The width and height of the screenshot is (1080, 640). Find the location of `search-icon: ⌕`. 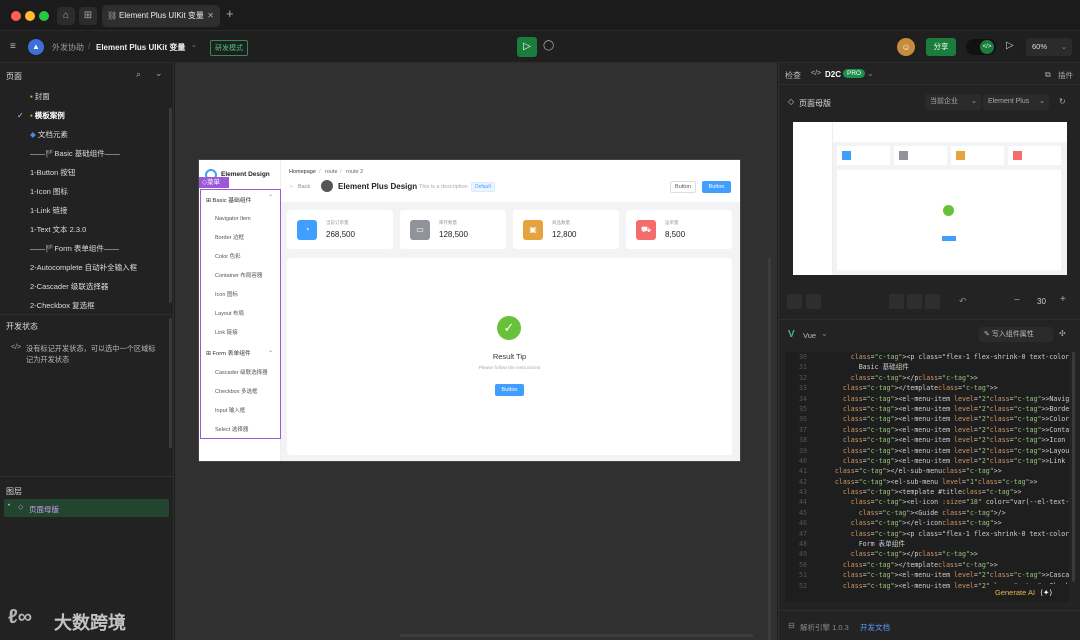

search-icon: ⌕ is located at coordinates (138, 74).